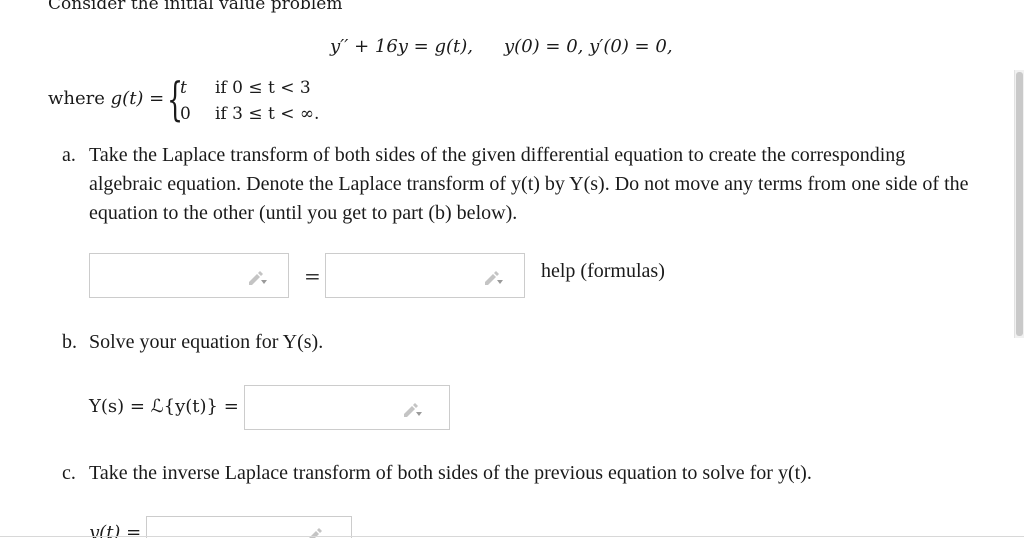  Describe the element at coordinates (267, 114) in the screenshot. I see `piece2-condition: if 3 ≤ t < ∞.` at that location.